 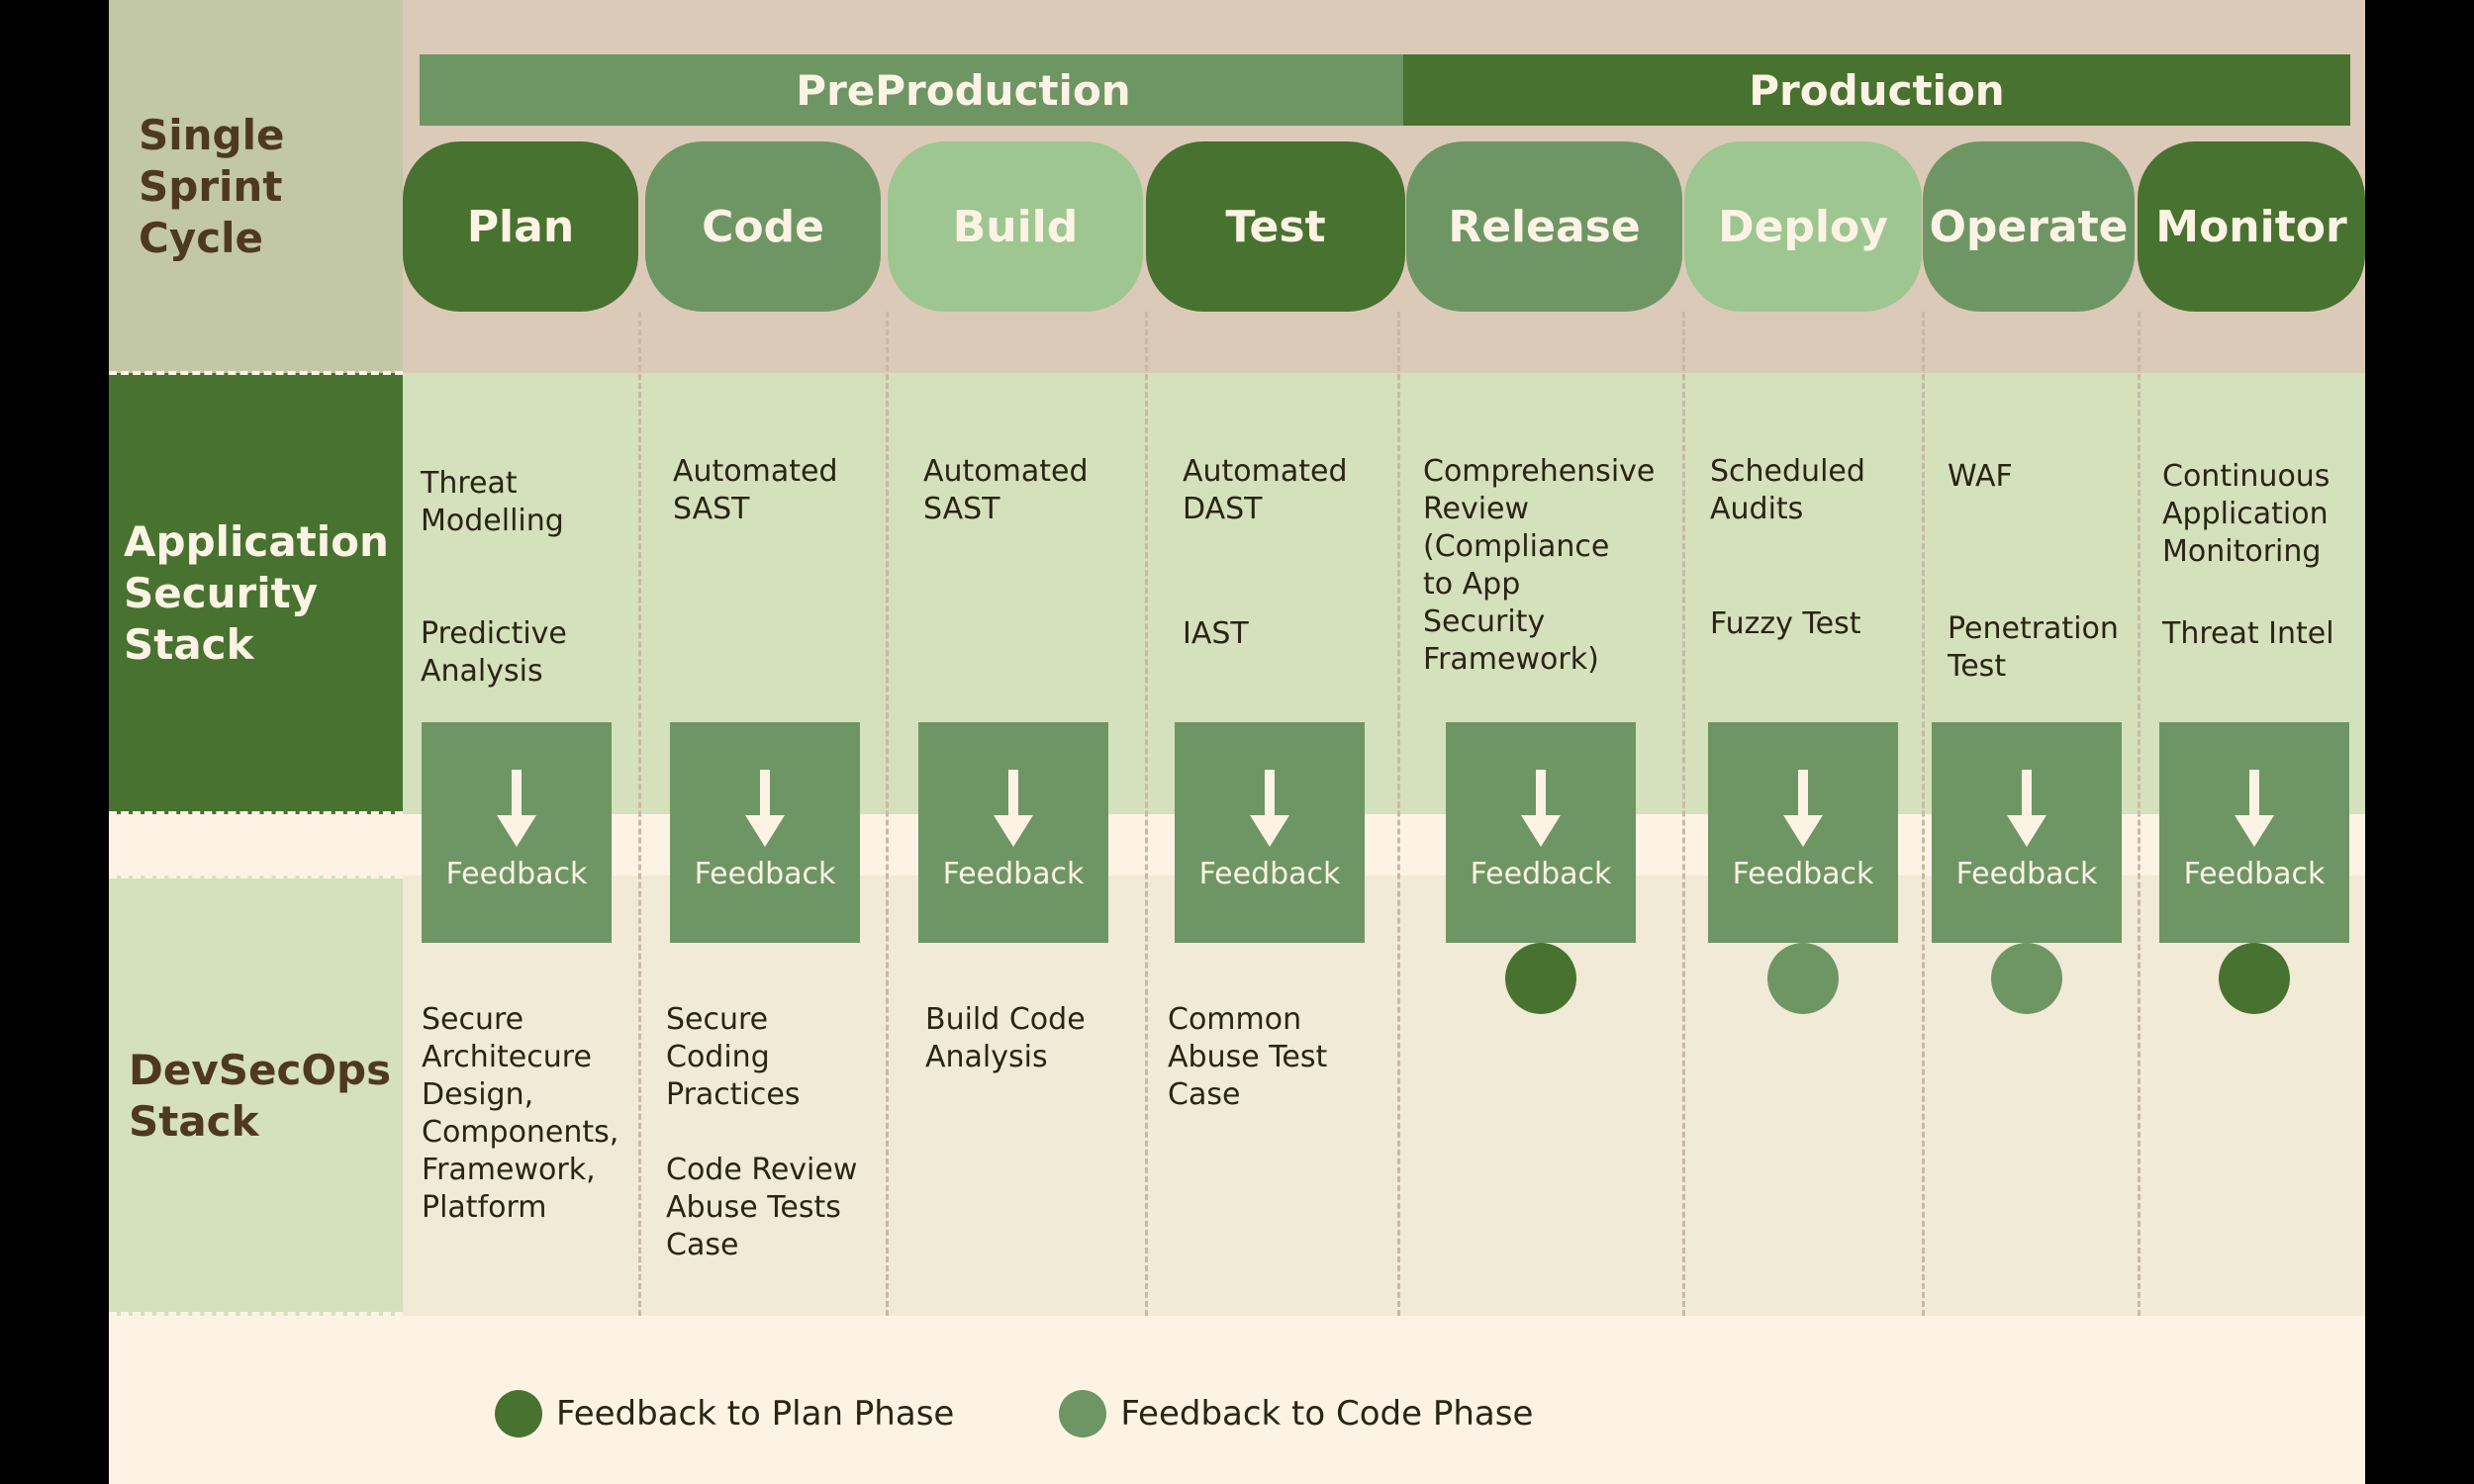 I want to click on app-security-item: IAST, so click(x=1216, y=633).